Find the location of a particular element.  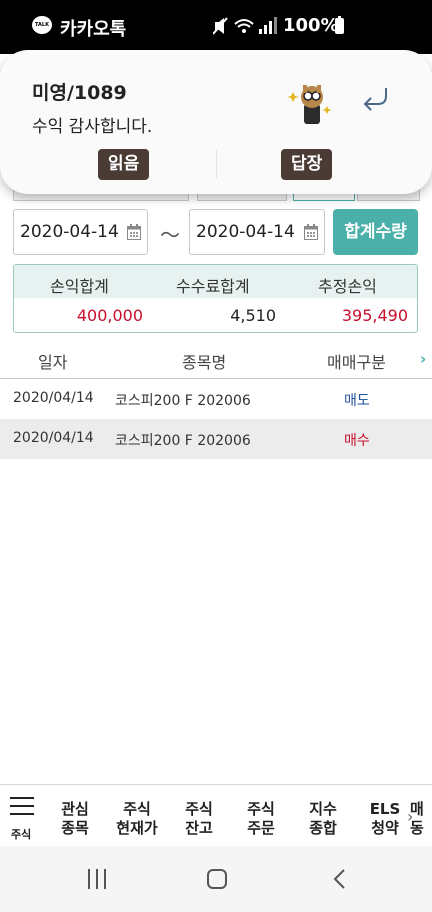

nav-watchlist: 관심 종목 is located at coordinates (75, 819).